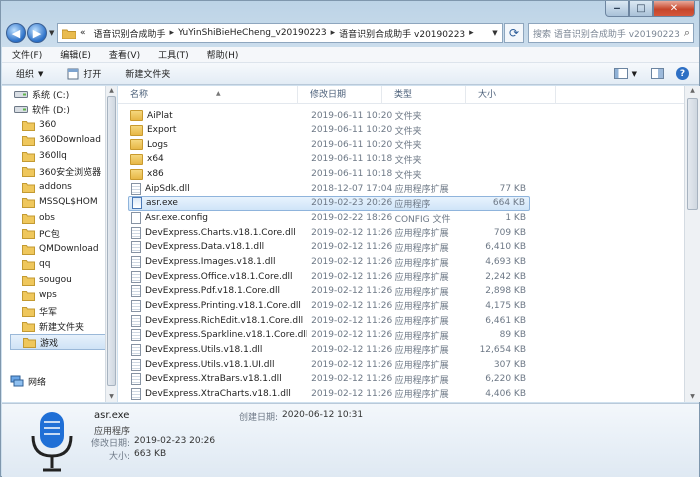 This screenshot has height=477, width=700. What do you see at coordinates (329, 115) in the screenshot?
I see `file-row: AiPlat 2019-06-11 10:20 文件夹` at bounding box center [329, 115].